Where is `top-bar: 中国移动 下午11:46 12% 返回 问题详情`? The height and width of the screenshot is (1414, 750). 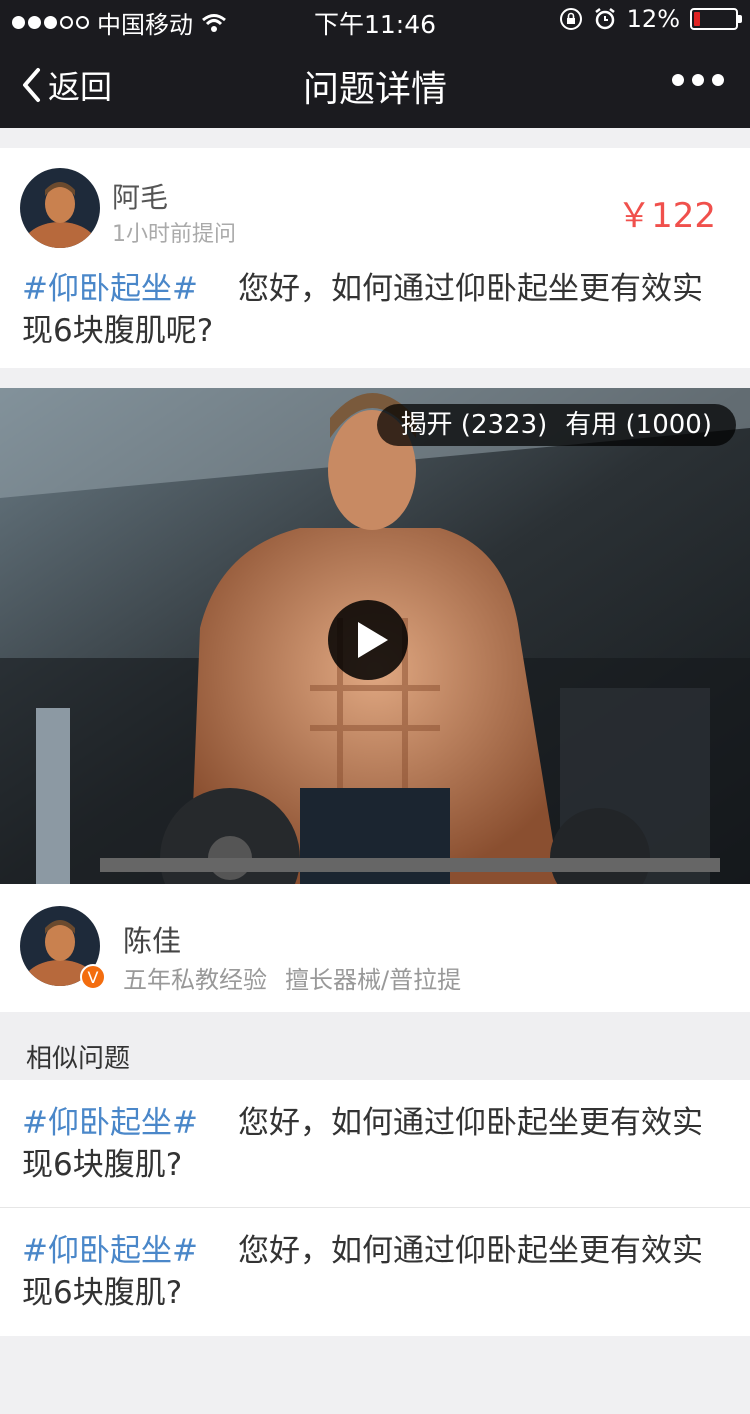 top-bar: 中国移动 下午11:46 12% 返回 问题详情 is located at coordinates (375, 64).